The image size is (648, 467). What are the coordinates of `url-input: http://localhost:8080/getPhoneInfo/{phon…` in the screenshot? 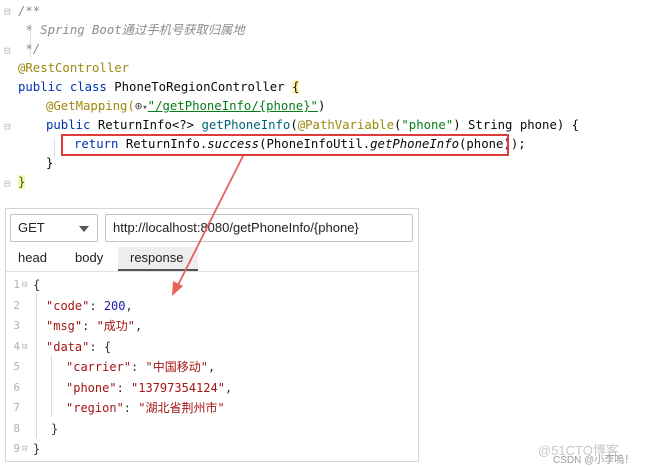 It's located at (259, 228).